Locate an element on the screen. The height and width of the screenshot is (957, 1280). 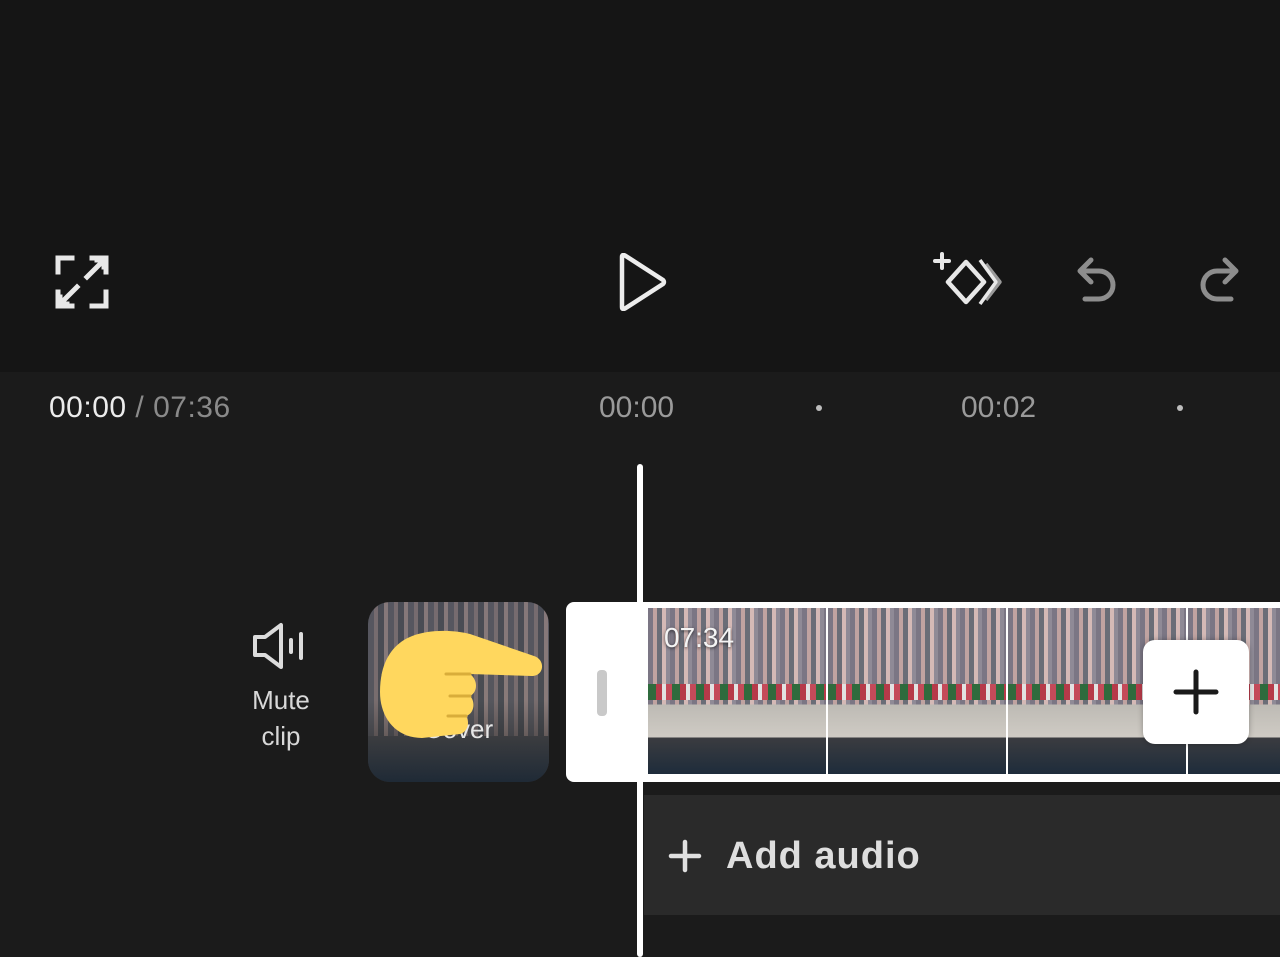
ruler-label-2: 00:02 is located at coordinates (999, 407).